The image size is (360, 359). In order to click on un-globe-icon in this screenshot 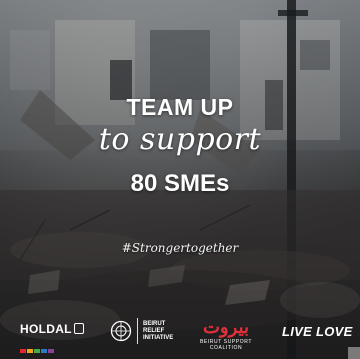, I will do `click(121, 331)`.